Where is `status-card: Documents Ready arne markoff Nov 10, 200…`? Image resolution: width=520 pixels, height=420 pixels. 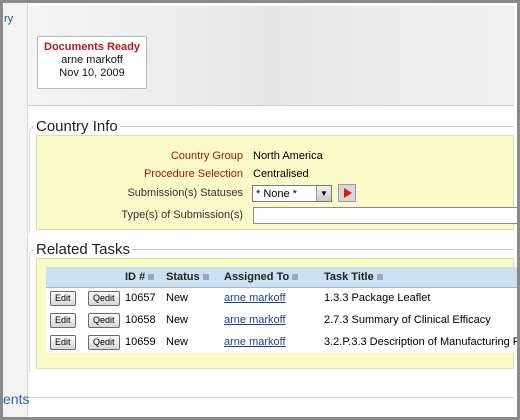 status-card: Documents Ready arne markoff Nov 10, 200… is located at coordinates (92, 62).